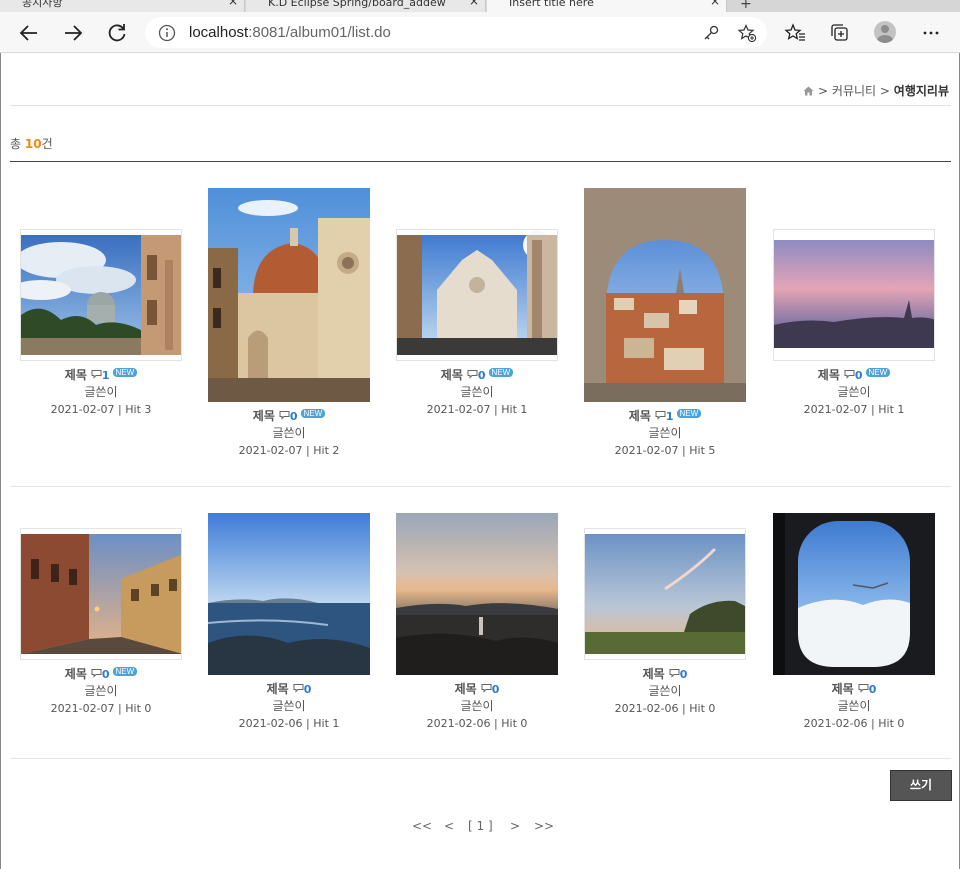 This screenshot has height=869, width=960. Describe the element at coordinates (357, 4) in the screenshot. I see `tab-label: K.D Eclipse Spring/board_addew` at that location.